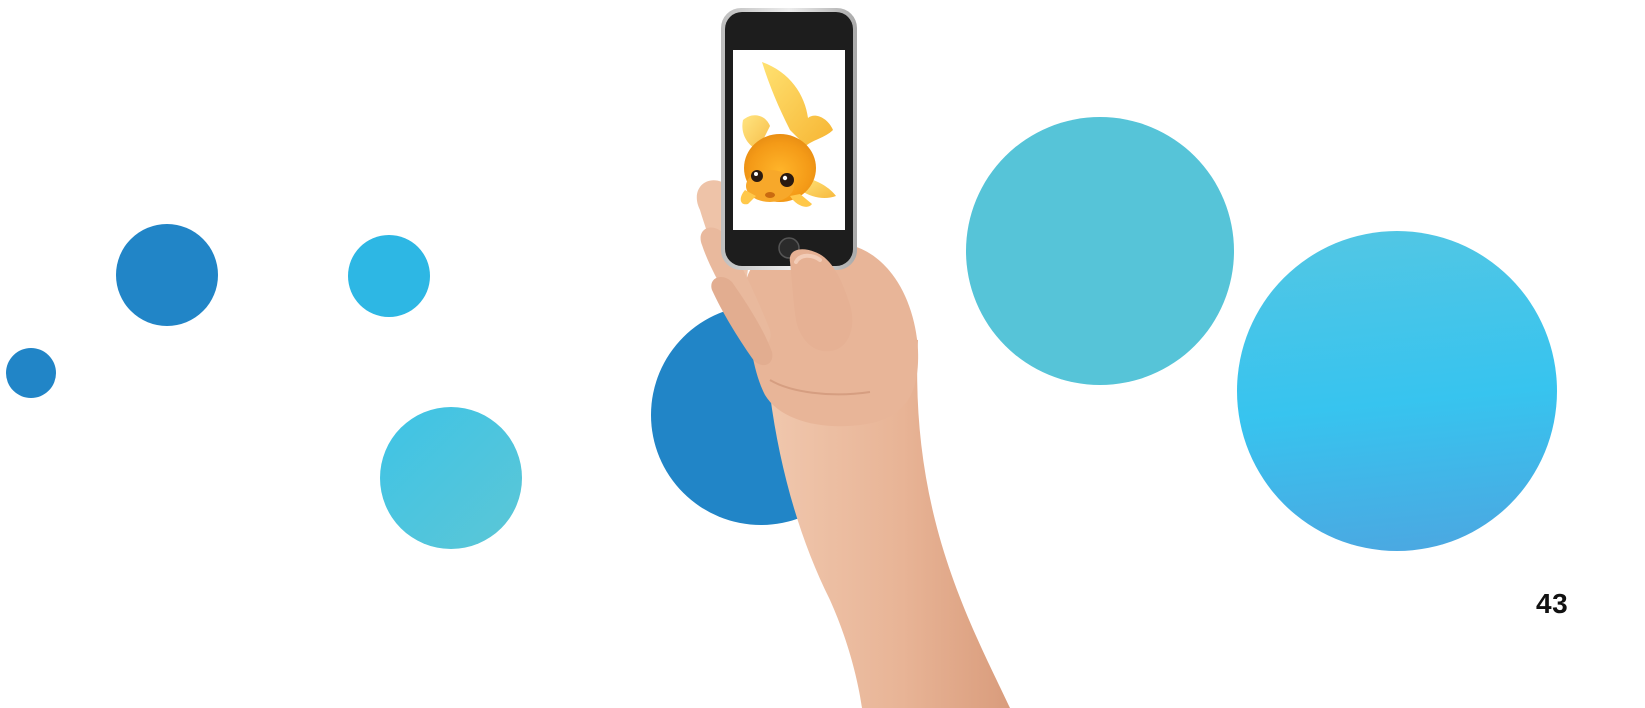  What do you see at coordinates (451, 478) in the screenshot?
I see `circle-teal-small` at bounding box center [451, 478].